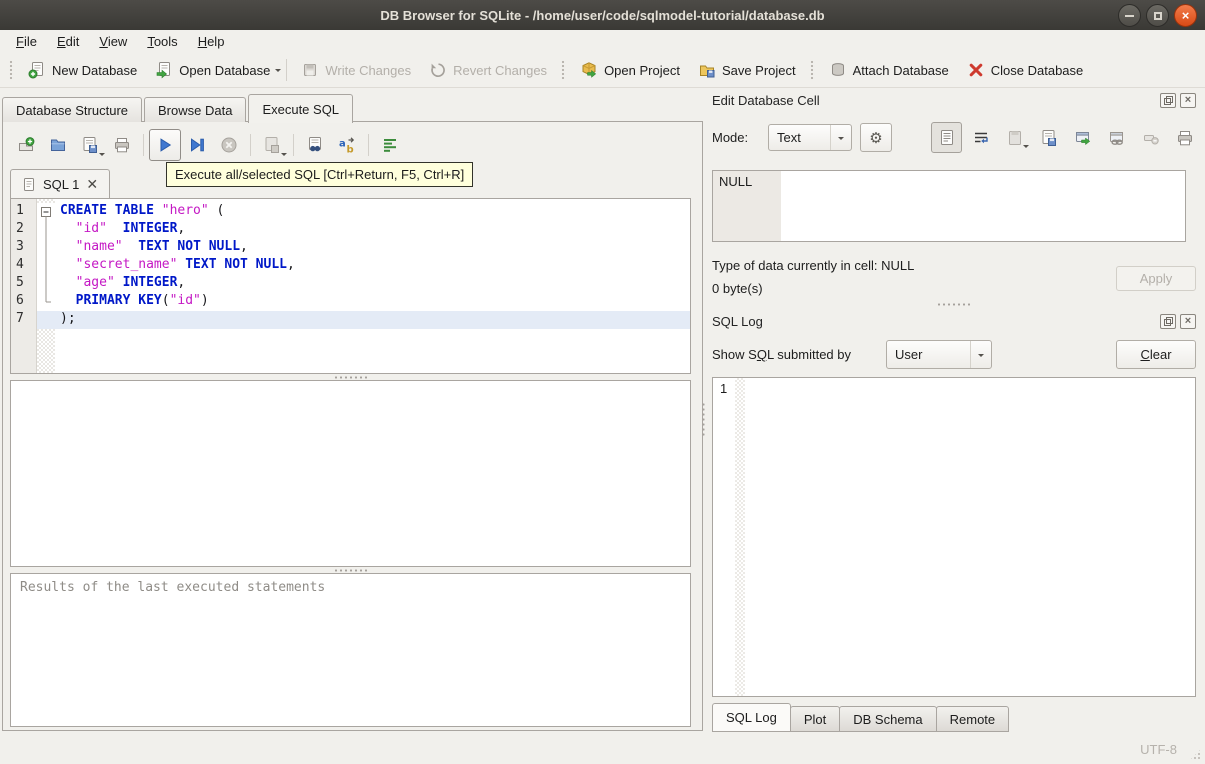 Image resolution: width=1205 pixels, height=764 pixels. I want to click on text-mode-button, so click(946, 137).